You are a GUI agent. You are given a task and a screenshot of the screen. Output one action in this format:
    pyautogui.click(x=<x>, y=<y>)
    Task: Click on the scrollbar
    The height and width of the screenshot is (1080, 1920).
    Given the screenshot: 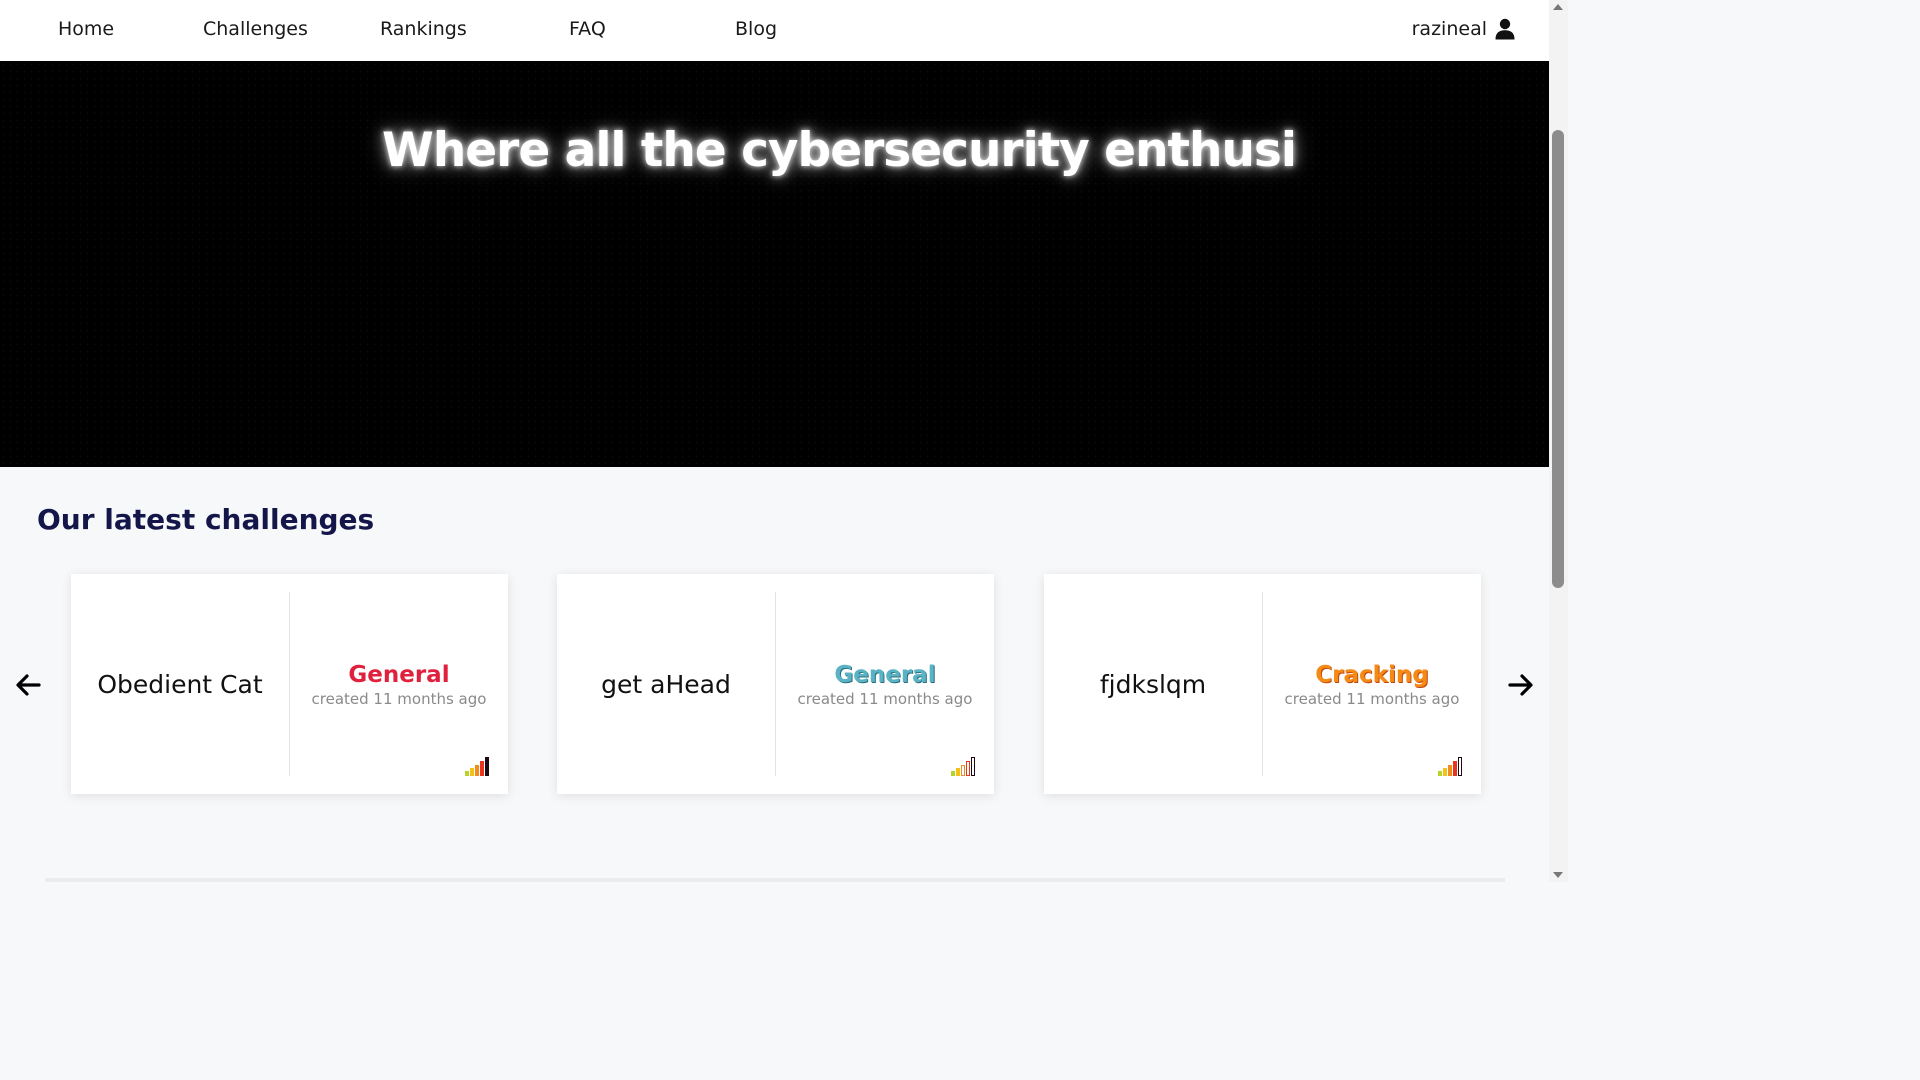 What is the action you would take?
    pyautogui.click(x=1558, y=441)
    